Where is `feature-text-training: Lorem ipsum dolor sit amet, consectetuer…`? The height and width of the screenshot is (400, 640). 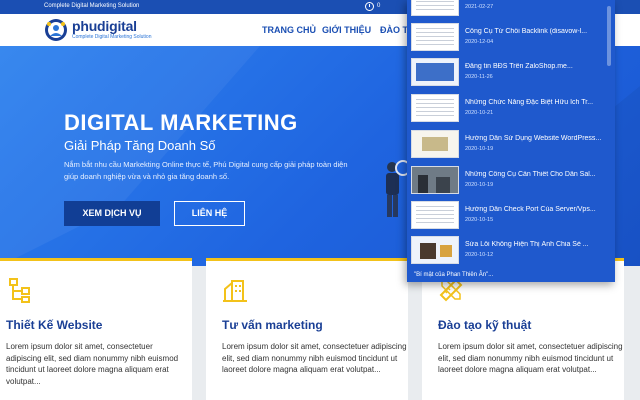
feature-text-training: Lorem ipsum dolor sit amet, consectetuer… is located at coordinates (530, 358).